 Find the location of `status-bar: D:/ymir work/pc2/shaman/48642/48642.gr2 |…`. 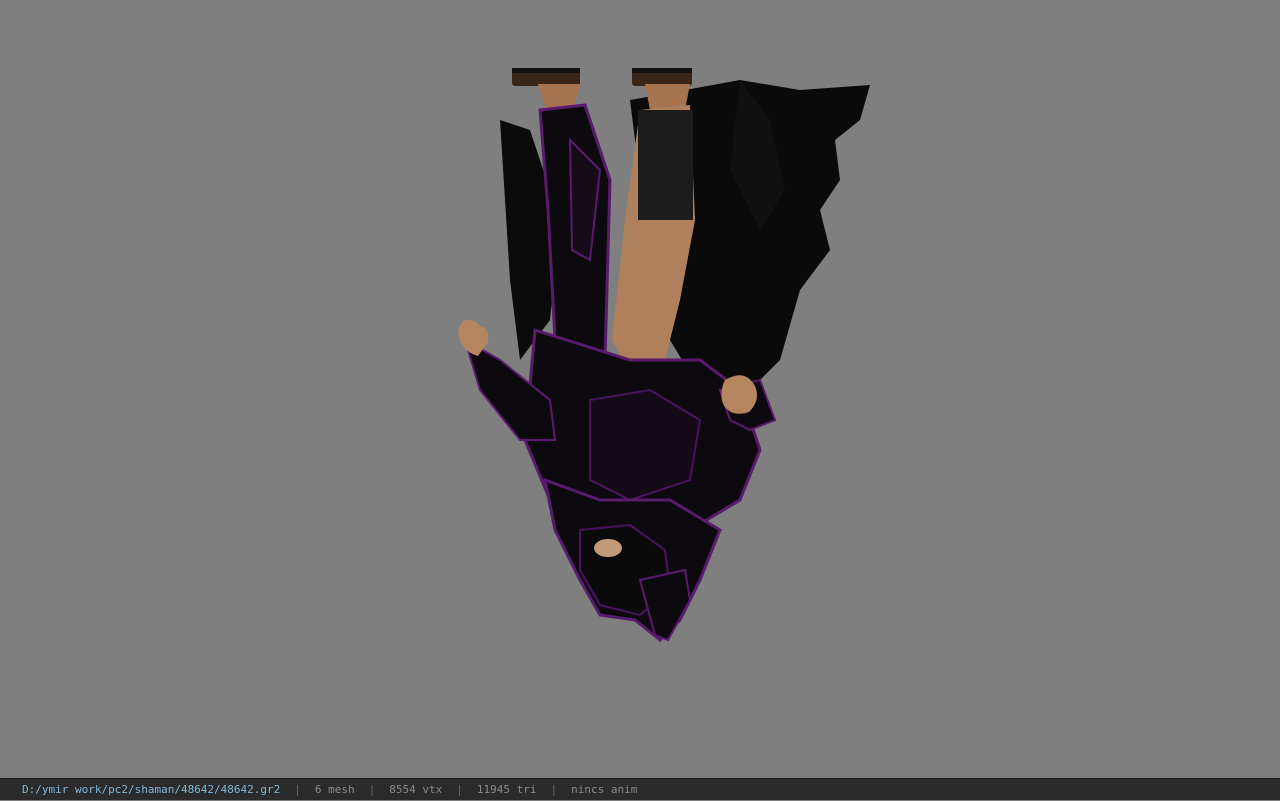

status-bar: D:/ymir work/pc2/shaman/48642/48642.gr2 |… is located at coordinates (640, 789).